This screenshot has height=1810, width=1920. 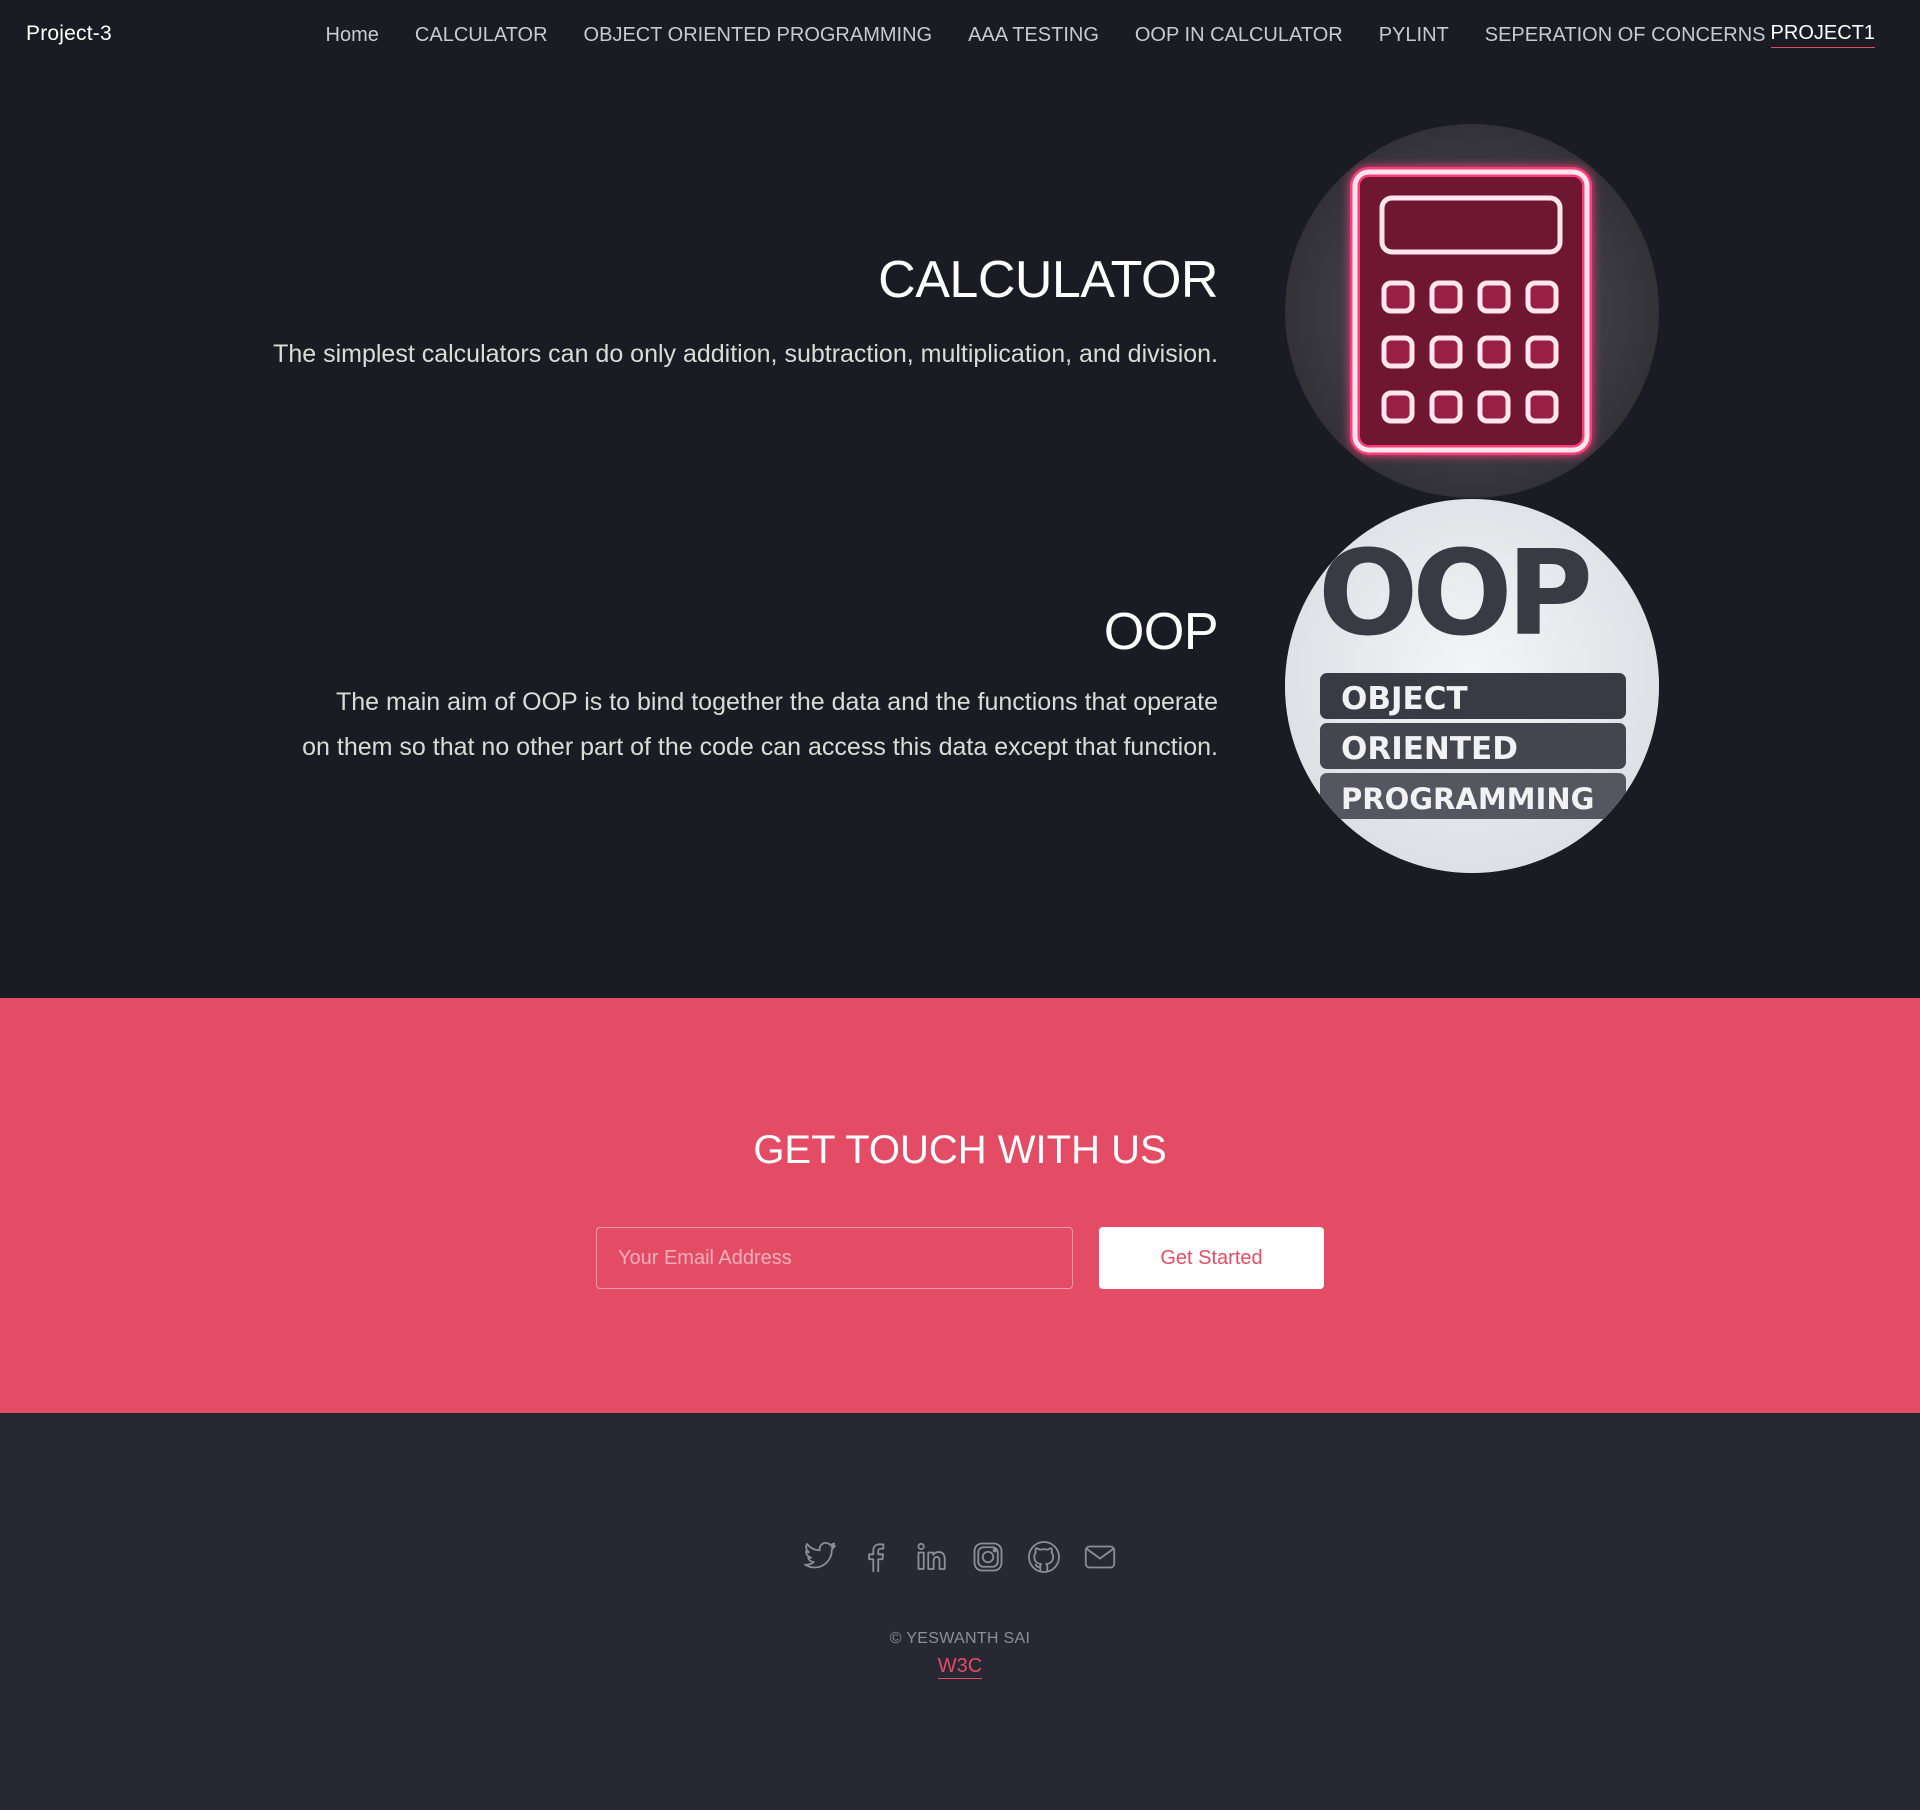 I want to click on oop-logo-graphic: OOP OBJECT ORIENTED PROGRAMMING, so click(x=1472, y=686).